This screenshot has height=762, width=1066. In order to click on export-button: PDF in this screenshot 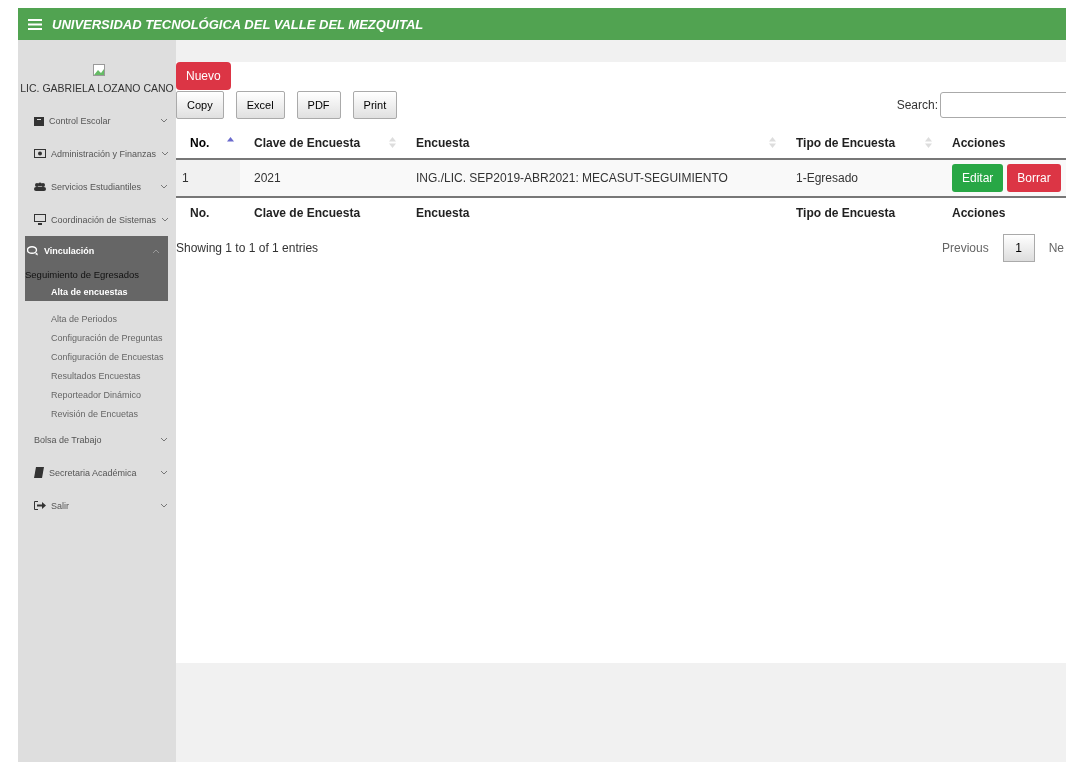, I will do `click(318, 105)`.